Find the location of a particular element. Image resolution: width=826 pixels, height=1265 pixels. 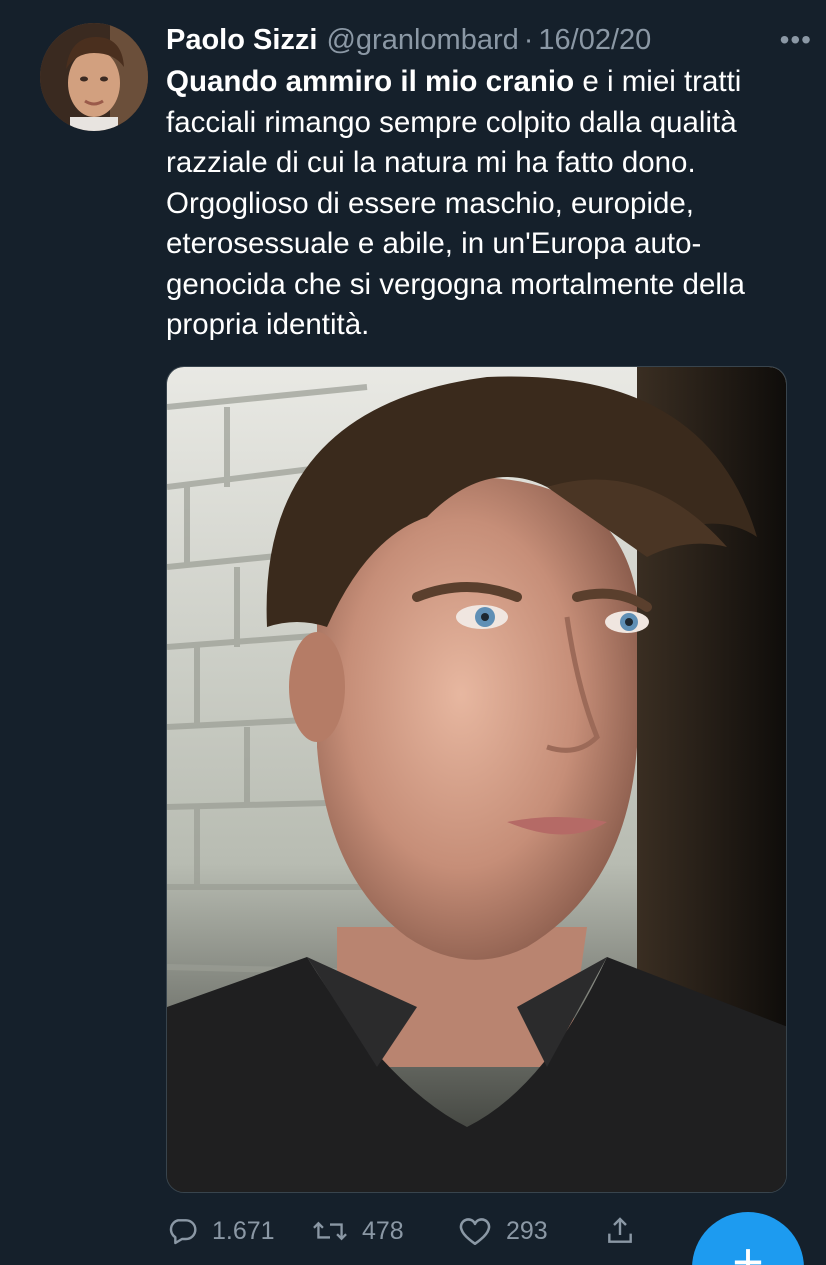

tweet-header: Paolo Sizzi @granlombard · 16/02/20 is located at coordinates (486, 40).